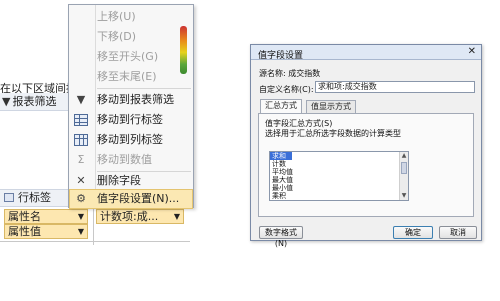  Describe the element at coordinates (281, 106) in the screenshot. I see `tab-summarize-values-by: 汇总方式` at that location.